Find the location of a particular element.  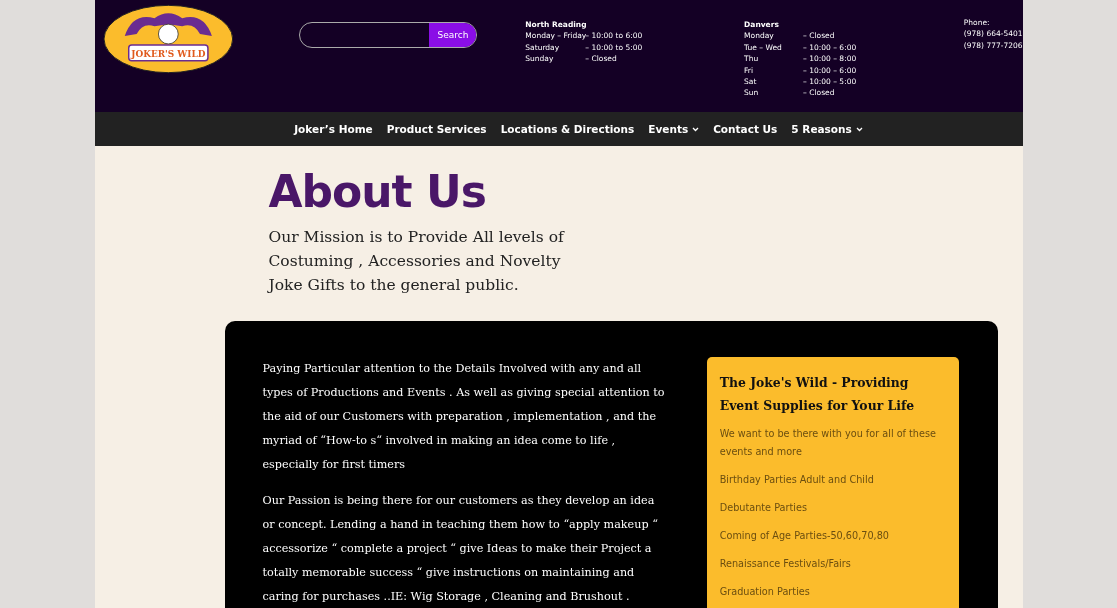

nav-link: Events is located at coordinates (674, 129).